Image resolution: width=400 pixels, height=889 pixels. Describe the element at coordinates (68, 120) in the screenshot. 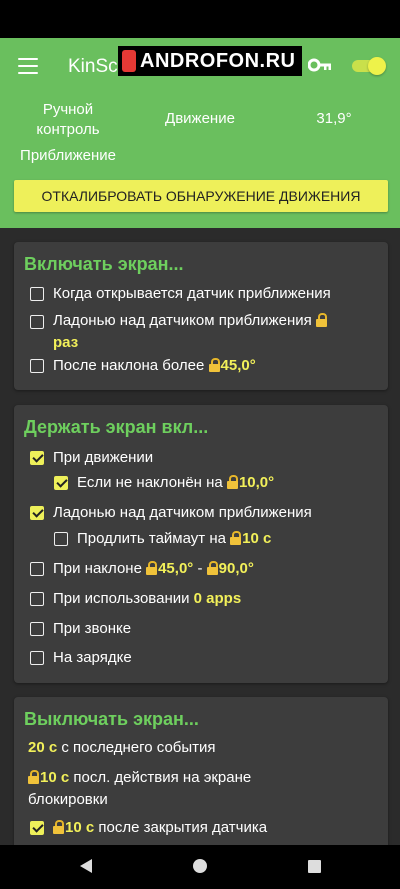

I see `manual-control-label: Ручной контроль` at that location.